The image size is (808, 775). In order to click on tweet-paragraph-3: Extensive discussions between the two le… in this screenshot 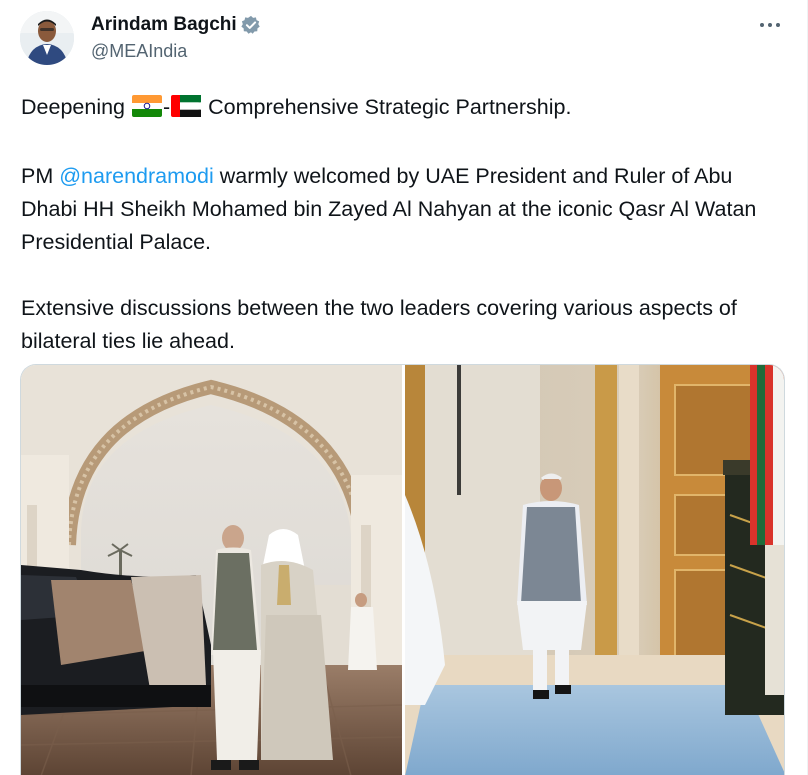, I will do `click(379, 324)`.